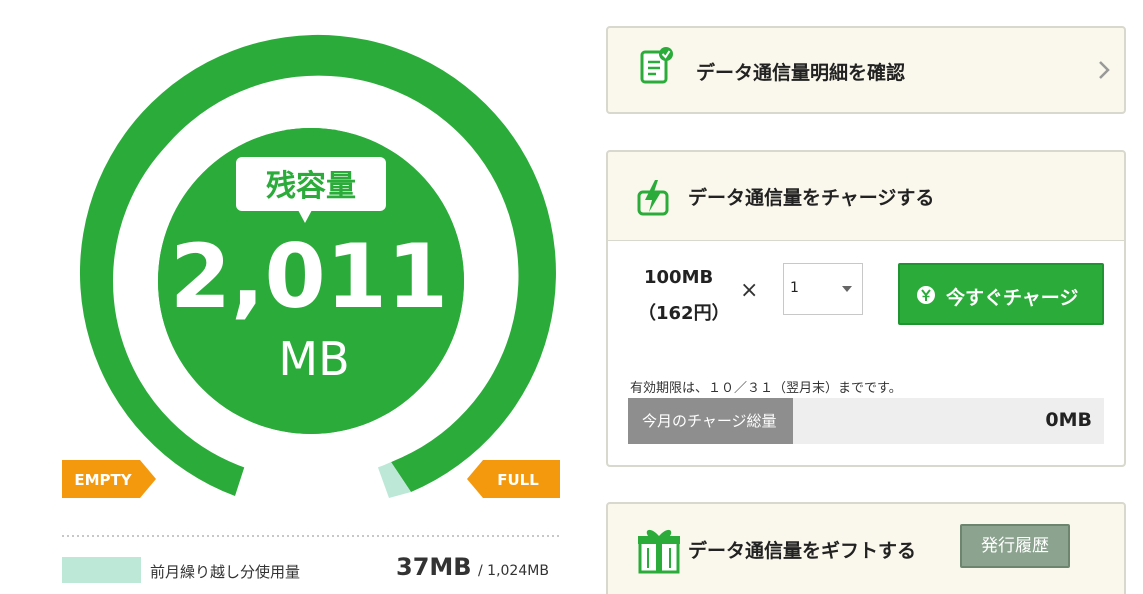 The image size is (1143, 594). What do you see at coordinates (518, 480) in the screenshot?
I see `full-label: FULL` at bounding box center [518, 480].